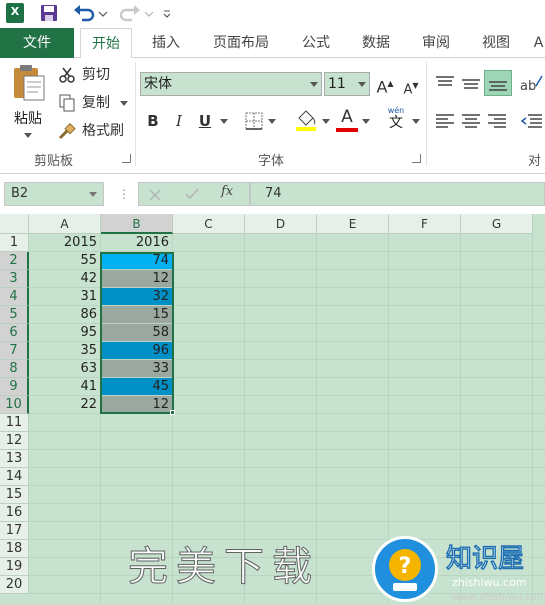 This screenshot has height=605, width=545. Describe the element at coordinates (67, 131) in the screenshot. I see `format-painter-icon` at that location.